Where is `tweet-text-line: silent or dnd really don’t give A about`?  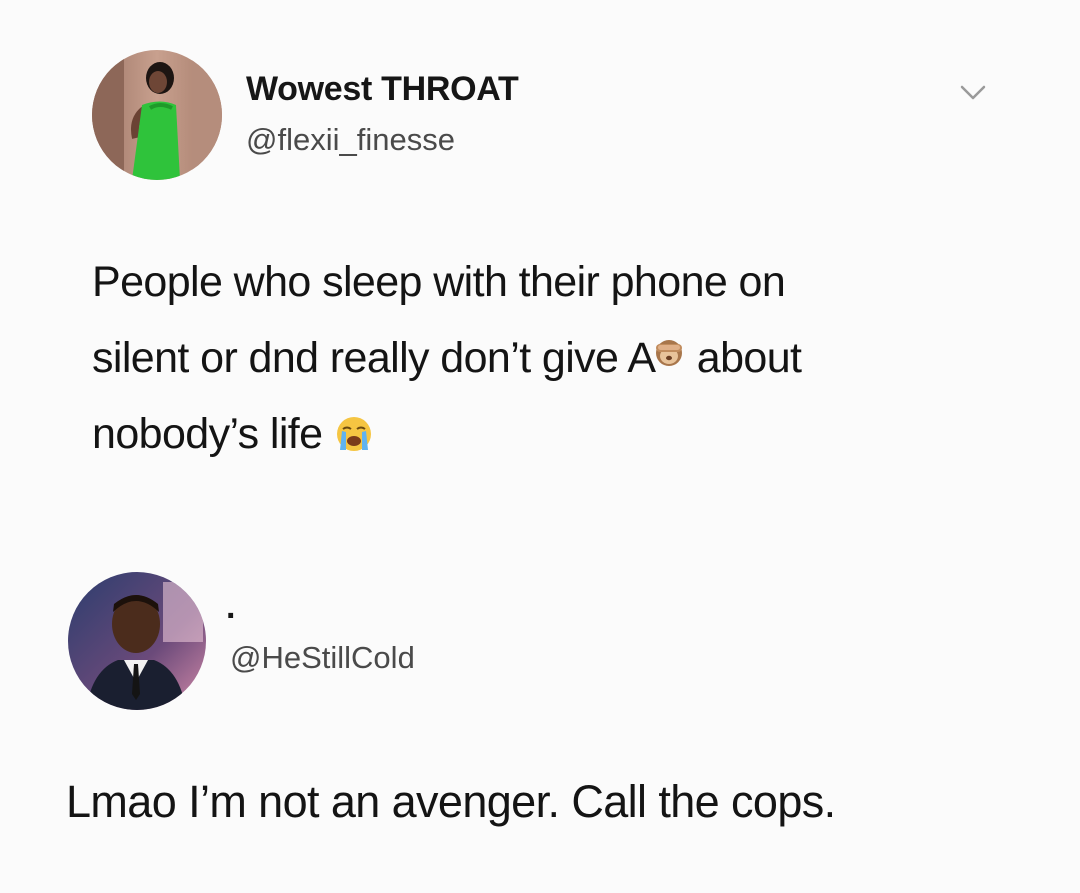 tweet-text-line: silent or dnd really don’t give A about is located at coordinates (542, 358).